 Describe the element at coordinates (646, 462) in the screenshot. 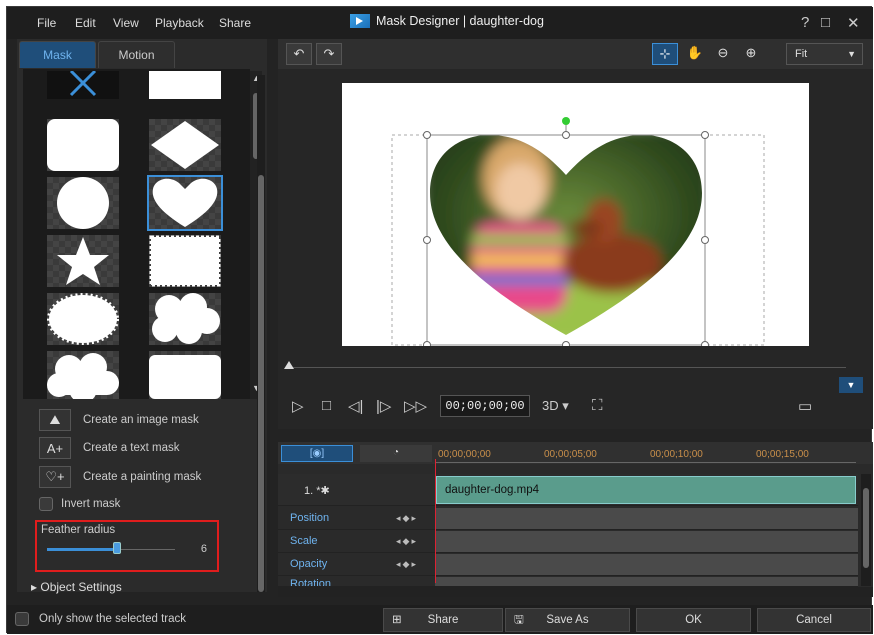

I see `timeline-ruler` at that location.